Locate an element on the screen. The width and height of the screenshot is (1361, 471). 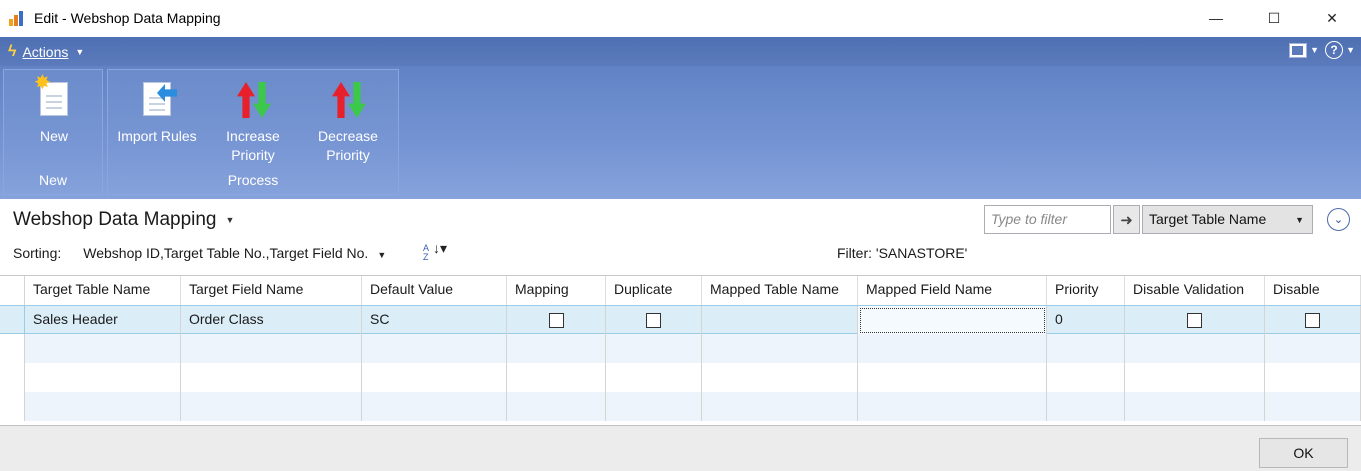
dynamics-nav-icon is located at coordinates (18, 18).